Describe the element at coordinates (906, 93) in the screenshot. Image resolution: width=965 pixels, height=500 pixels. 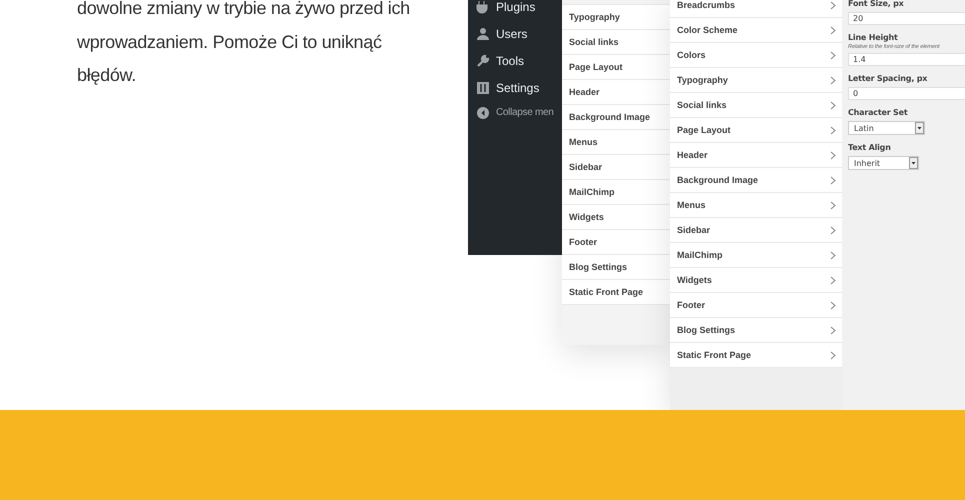
I see `input-field: 0` at that location.